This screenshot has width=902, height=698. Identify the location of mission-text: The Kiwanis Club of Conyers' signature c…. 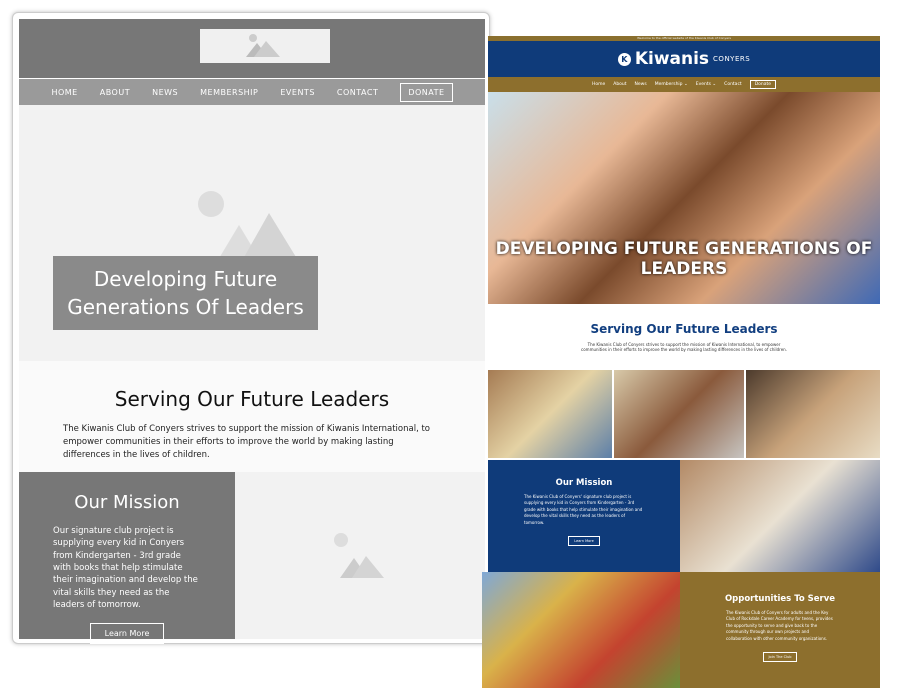
(583, 509).